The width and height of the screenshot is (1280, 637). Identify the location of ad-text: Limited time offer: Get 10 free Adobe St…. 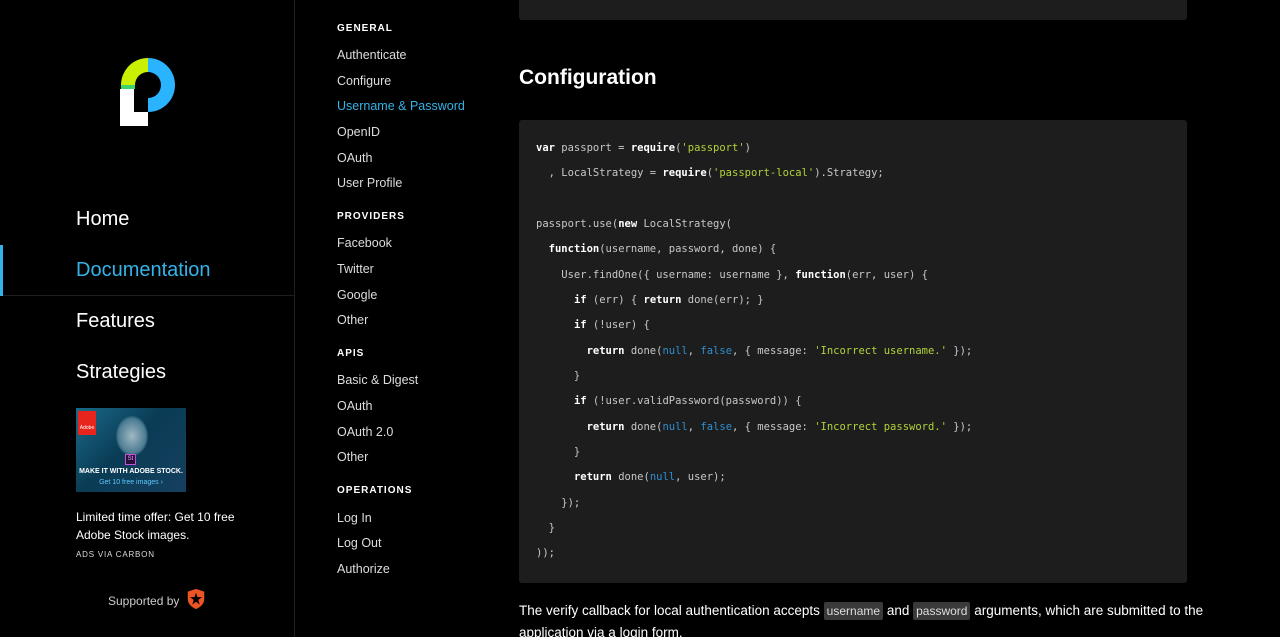
(166, 526).